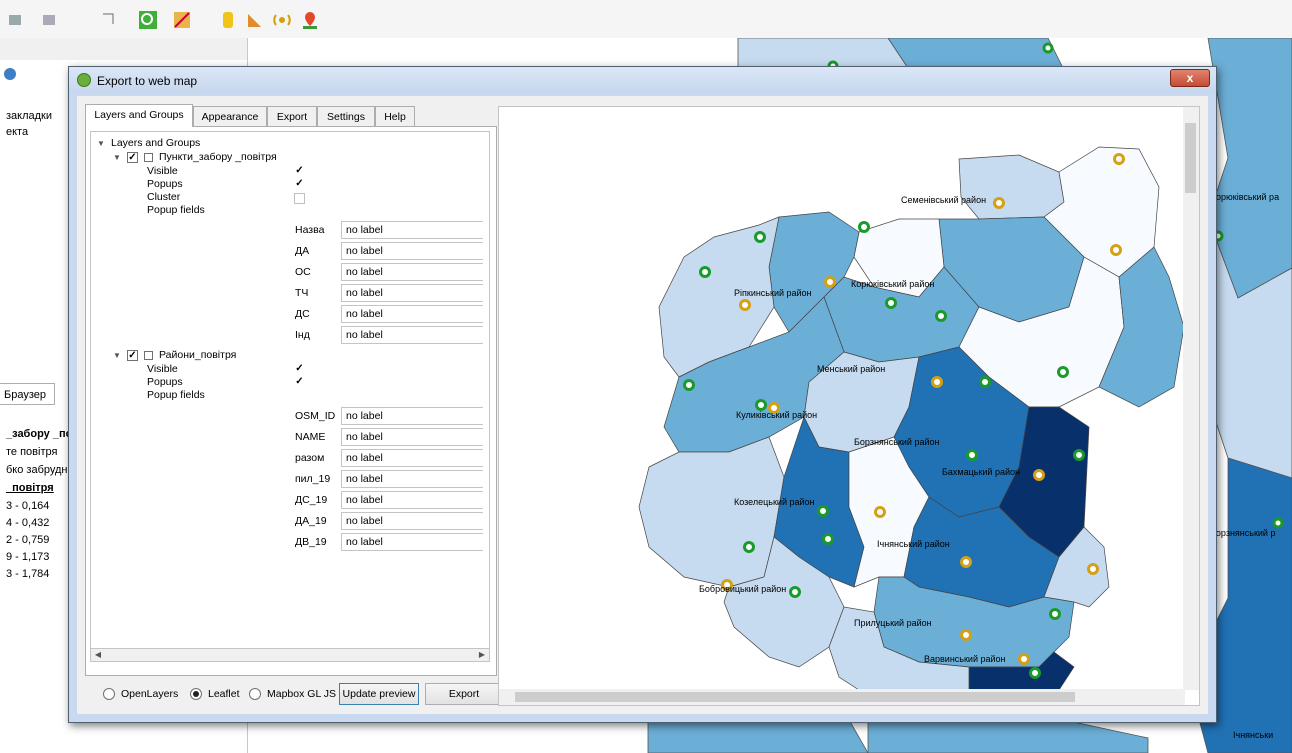 The width and height of the screenshot is (1292, 753). Describe the element at coordinates (311, 500) in the screenshot. I see `field-name: ДС_19` at that location.